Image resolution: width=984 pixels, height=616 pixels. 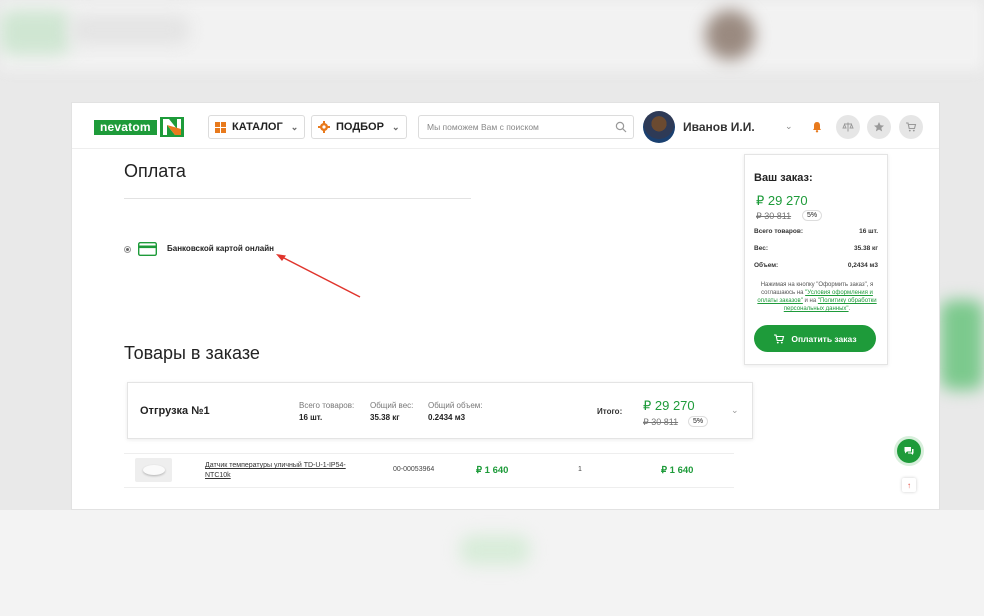 I want to click on avatar, so click(x=659, y=127).